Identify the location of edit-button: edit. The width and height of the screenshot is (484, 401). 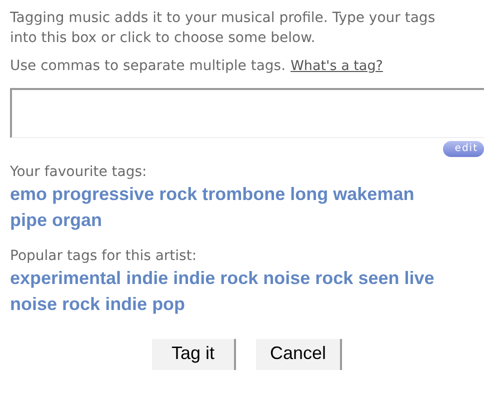
(463, 149).